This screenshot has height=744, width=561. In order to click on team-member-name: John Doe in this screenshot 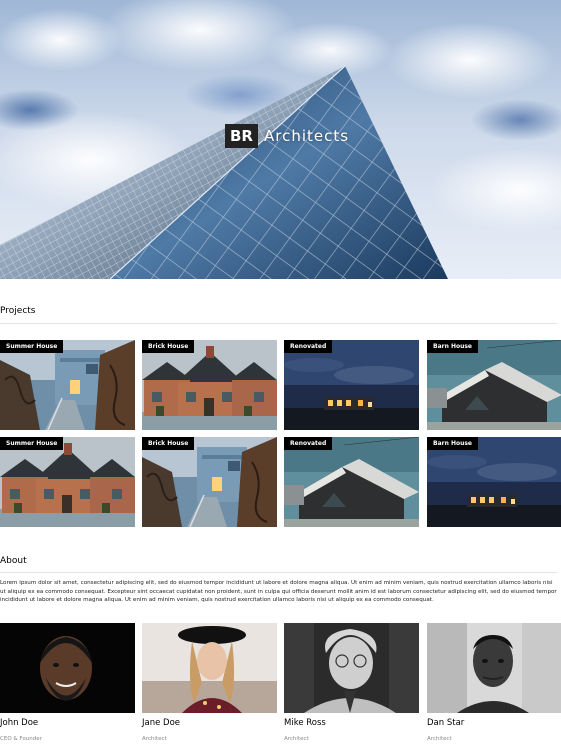, I will do `click(19, 723)`.